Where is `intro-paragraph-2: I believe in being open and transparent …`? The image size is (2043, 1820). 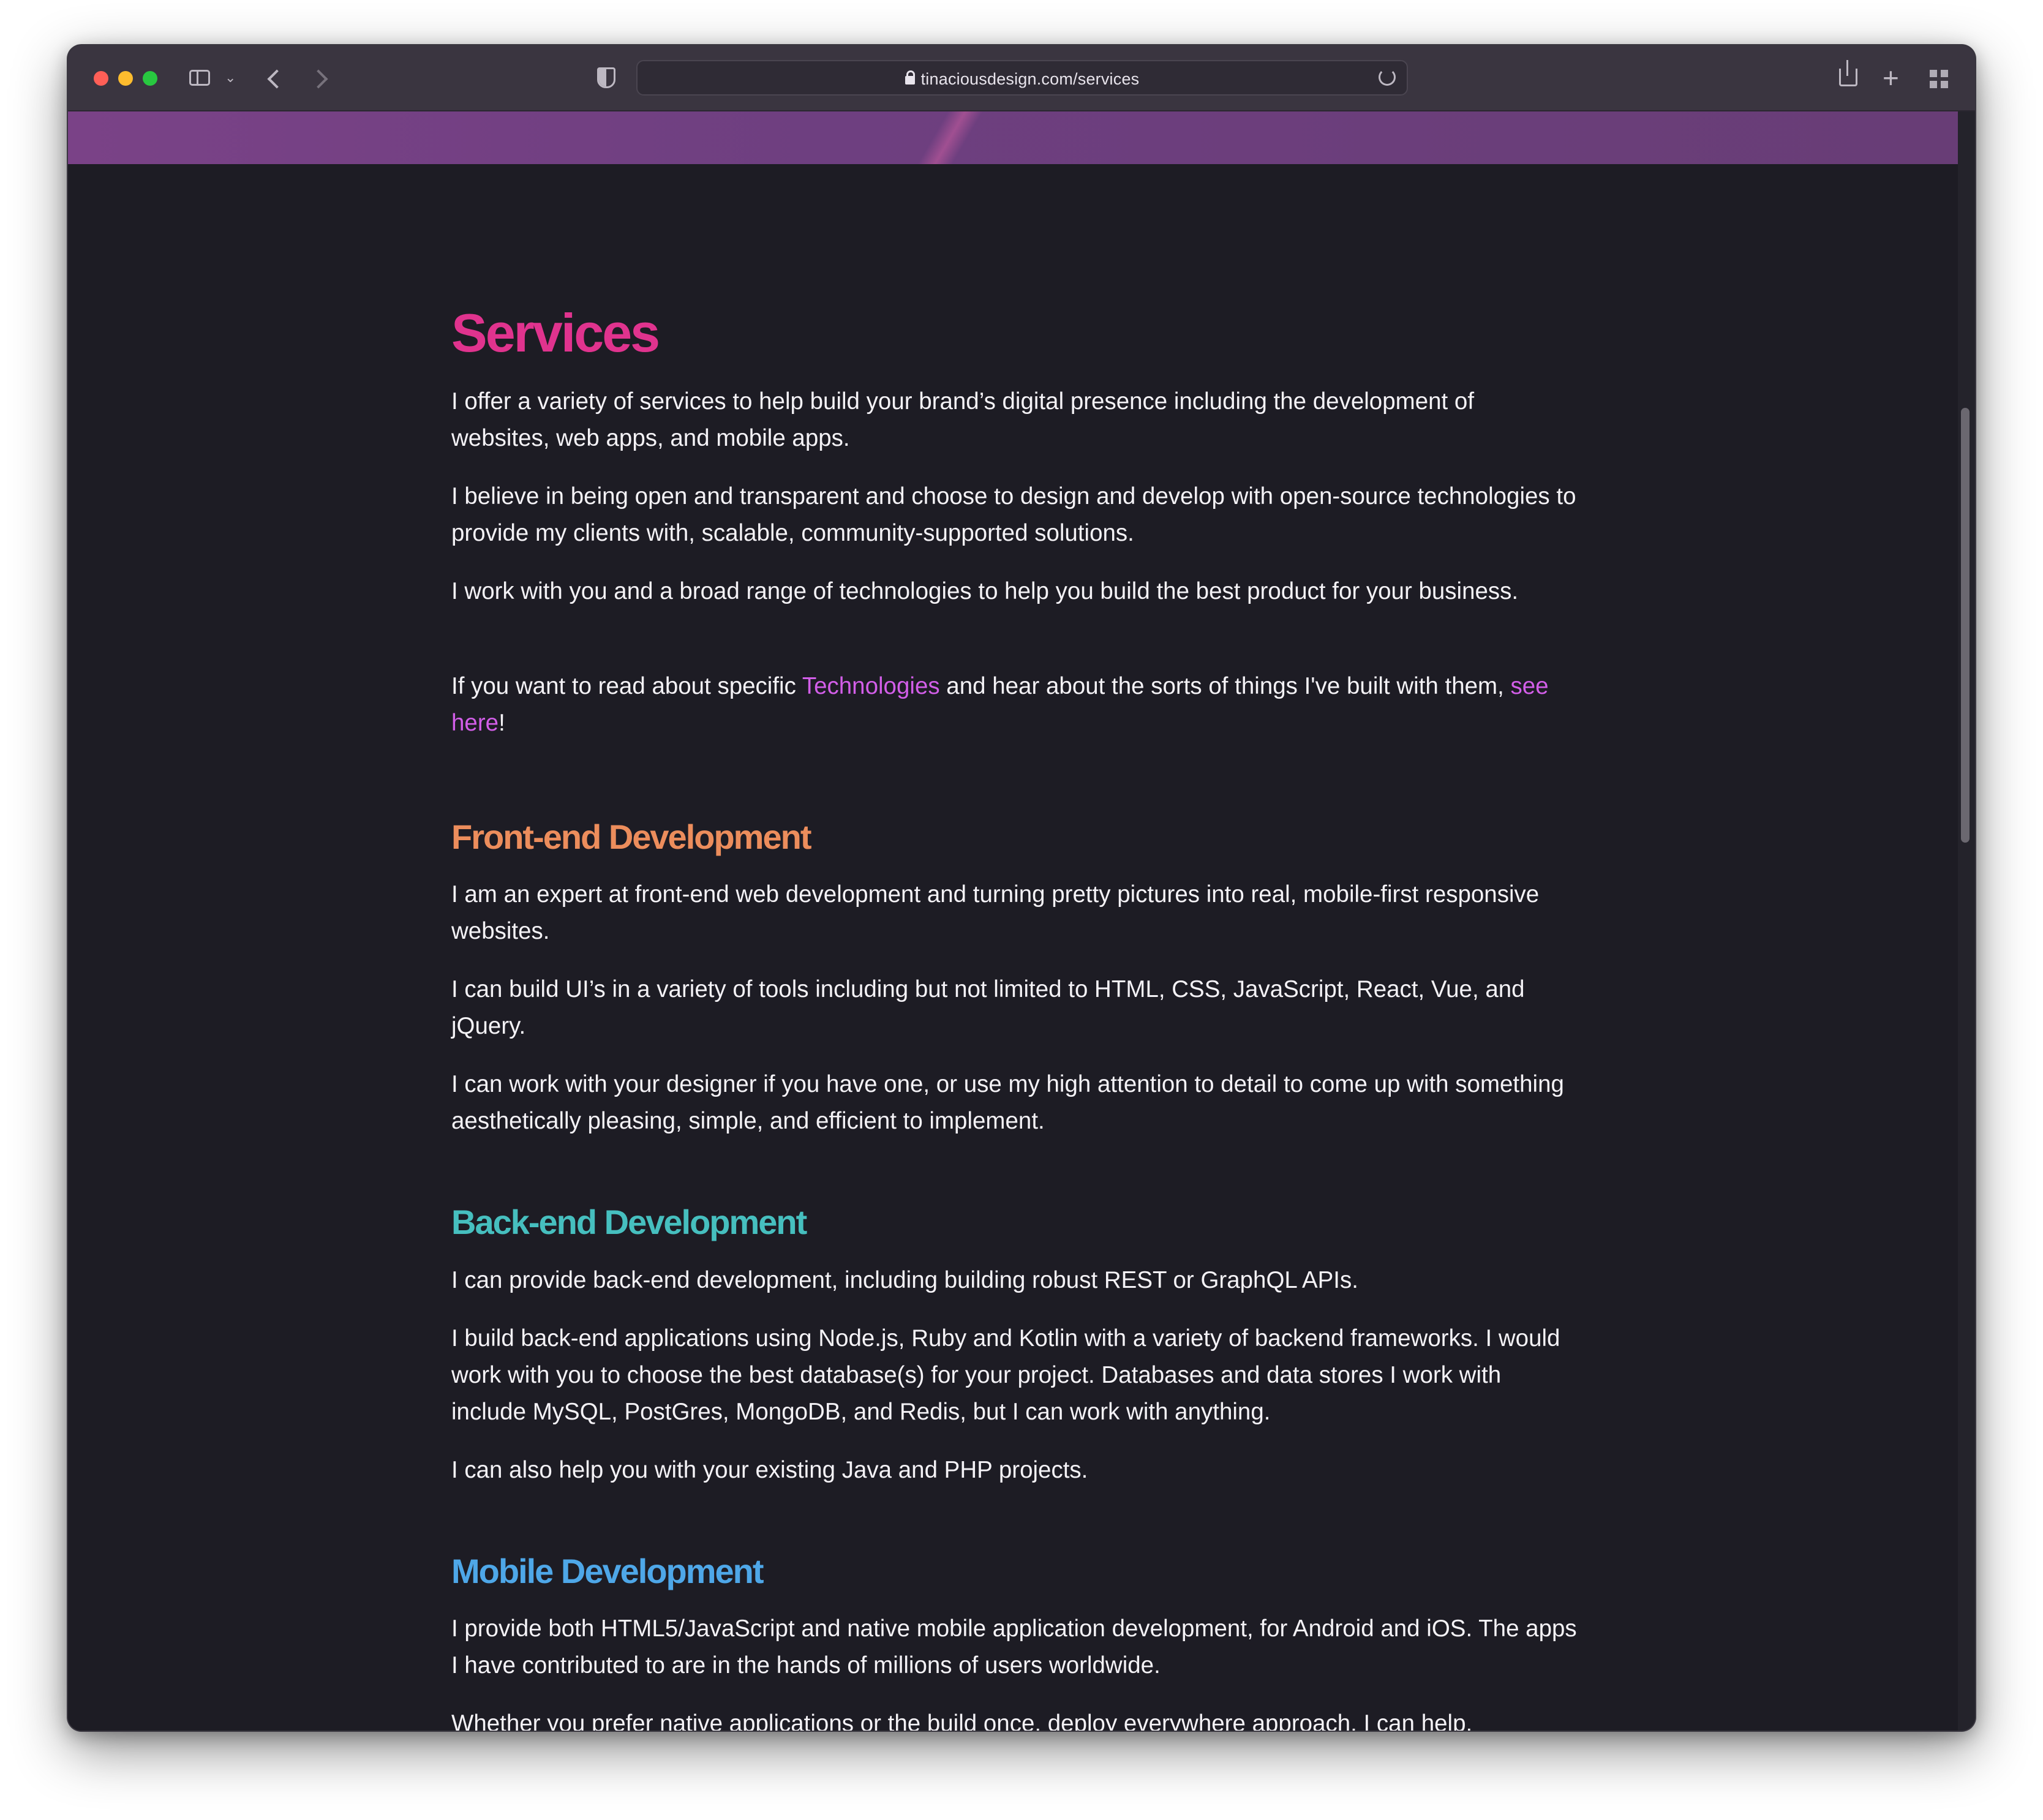 intro-paragraph-2: I believe in being open and transparent … is located at coordinates (1013, 515).